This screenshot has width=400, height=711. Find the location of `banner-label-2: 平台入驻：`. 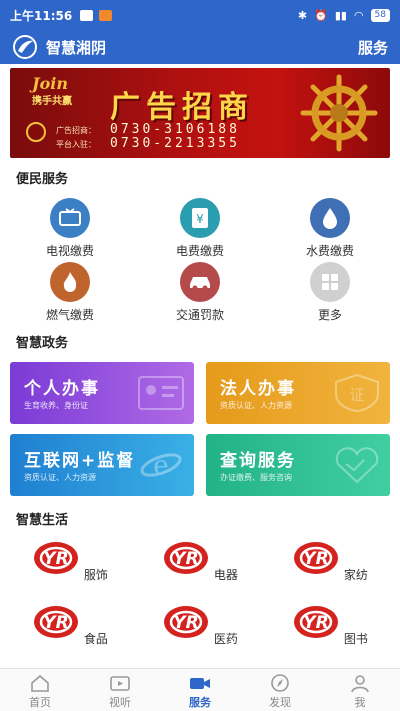

banner-label-2: 平台入驻： is located at coordinates (76, 144).